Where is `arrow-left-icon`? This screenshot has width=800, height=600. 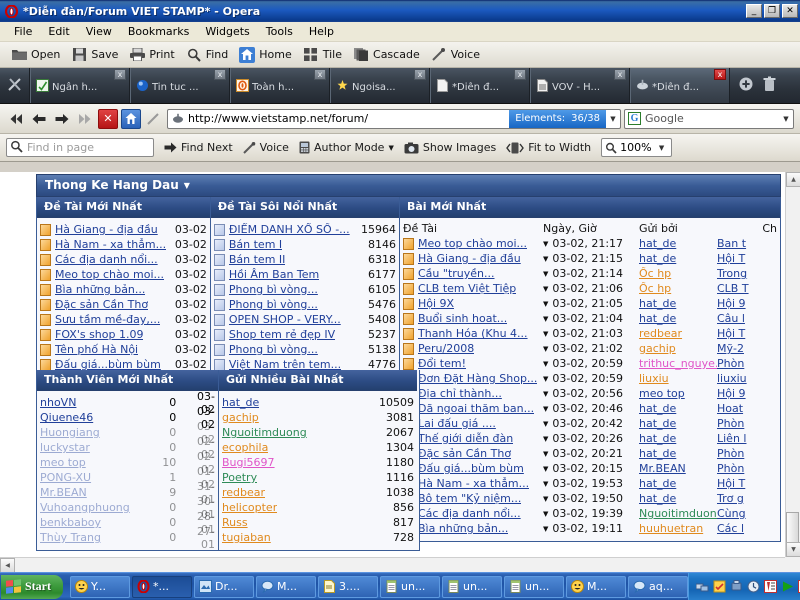
arrow-left-icon is located at coordinates (39, 119).